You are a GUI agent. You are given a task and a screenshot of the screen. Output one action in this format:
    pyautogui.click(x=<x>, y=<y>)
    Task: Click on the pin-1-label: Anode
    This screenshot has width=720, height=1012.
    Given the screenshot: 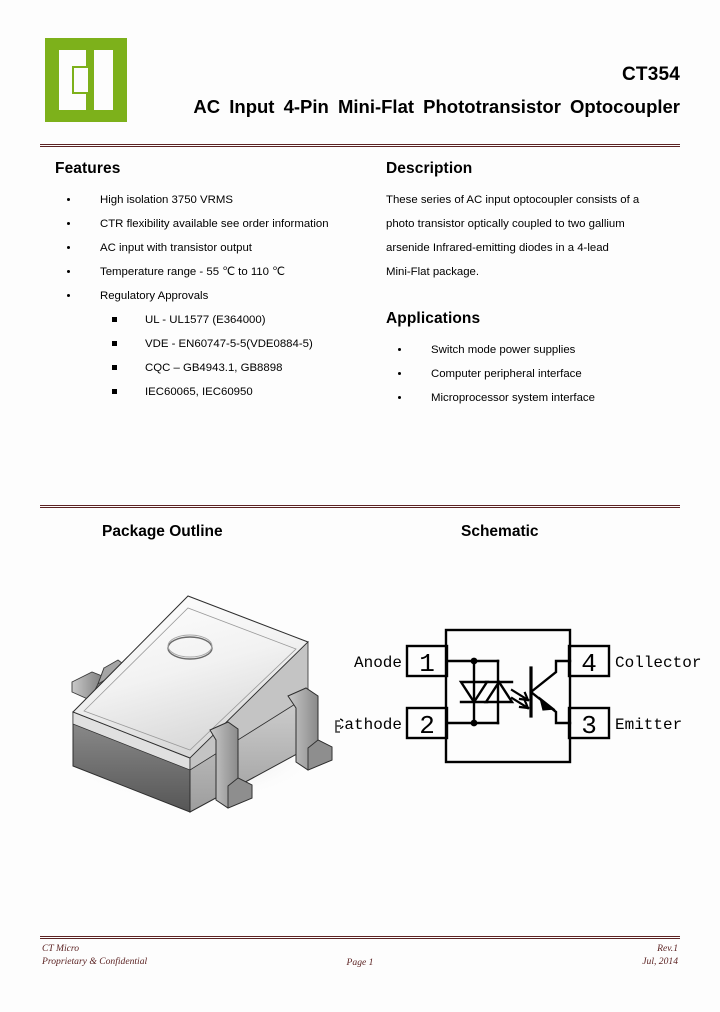 What is the action you would take?
    pyautogui.click(x=378, y=663)
    